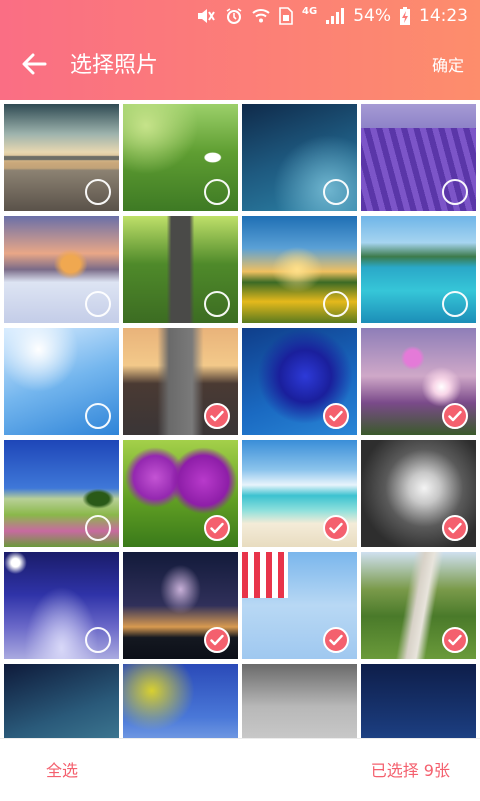 This screenshot has height=801, width=480. What do you see at coordinates (286, 16) in the screenshot?
I see `sim-card-icon` at bounding box center [286, 16].